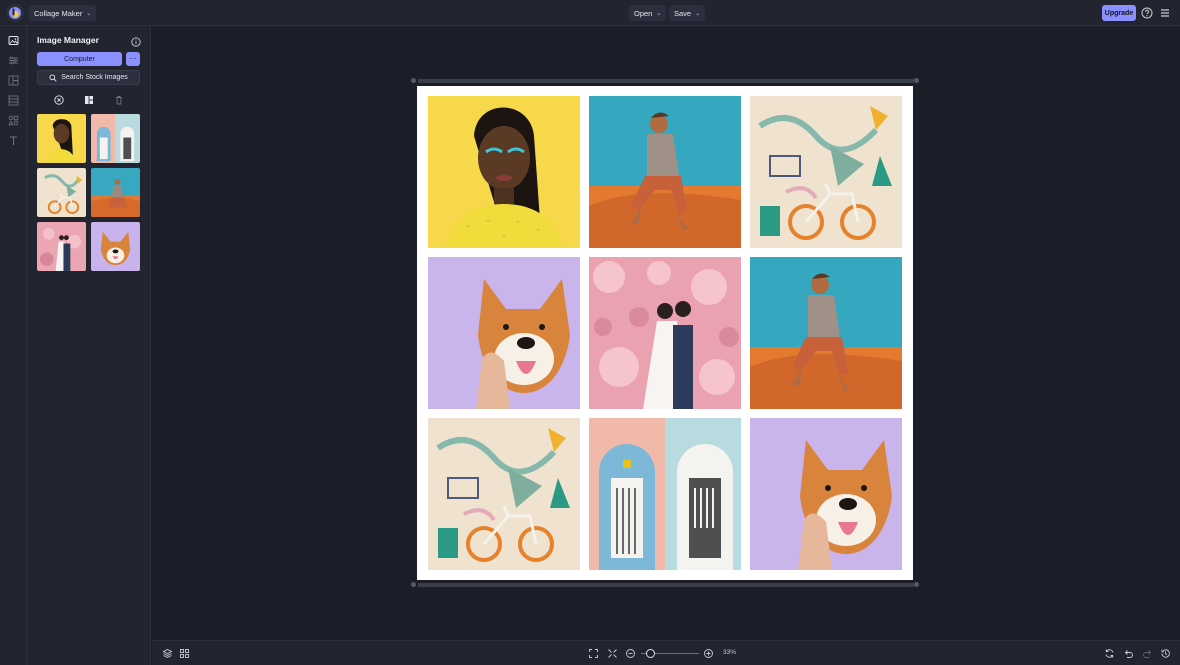  I want to click on search-stock-label: Search Stock Images, so click(94, 77).